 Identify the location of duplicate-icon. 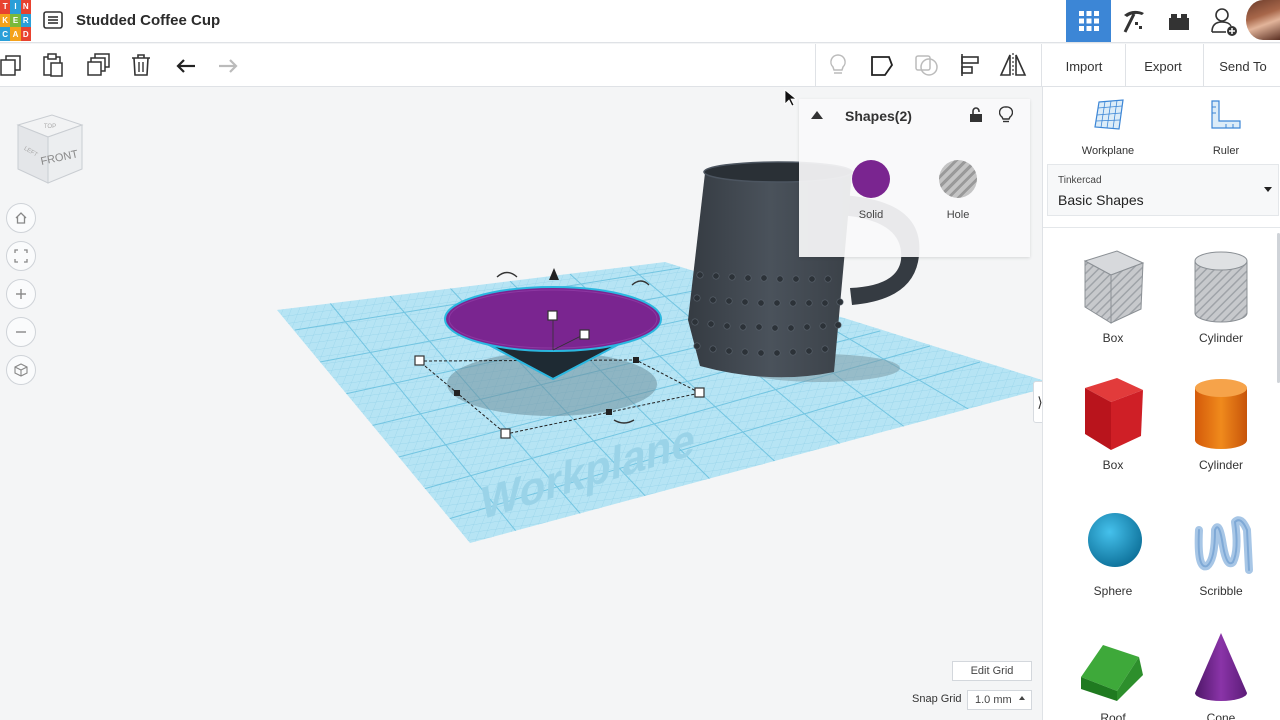
(98, 64).